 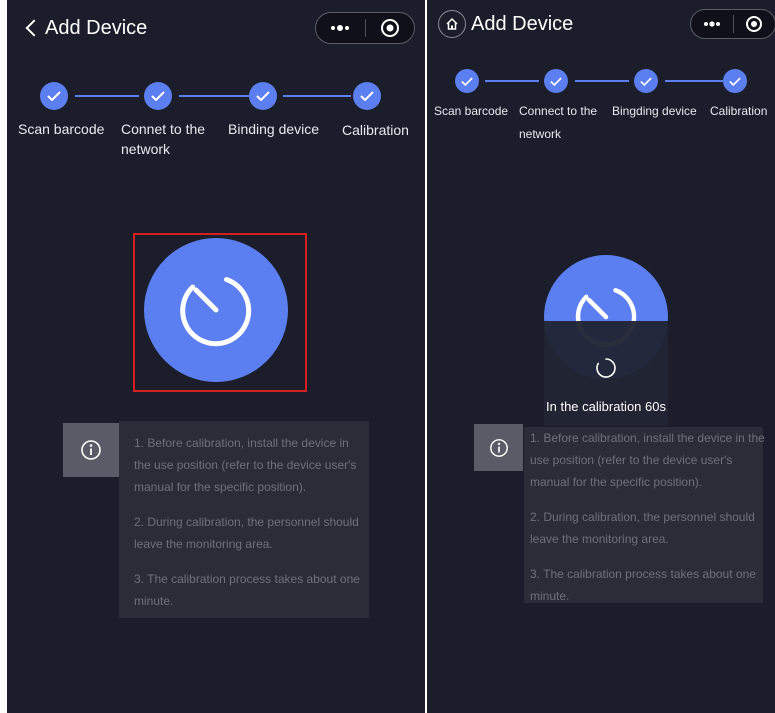 What do you see at coordinates (274, 129) in the screenshot?
I see `step-label-binding: Binding device` at bounding box center [274, 129].